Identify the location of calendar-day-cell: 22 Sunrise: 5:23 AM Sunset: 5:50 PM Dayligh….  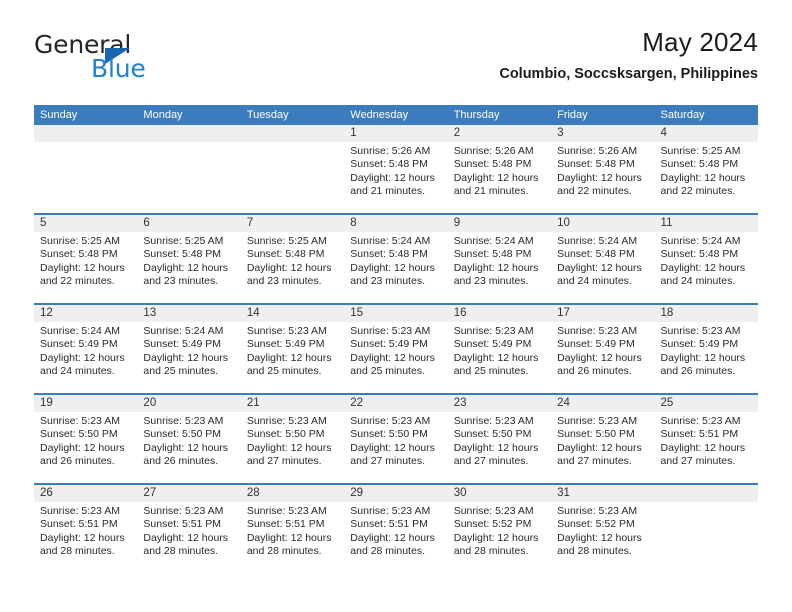
(396, 439).